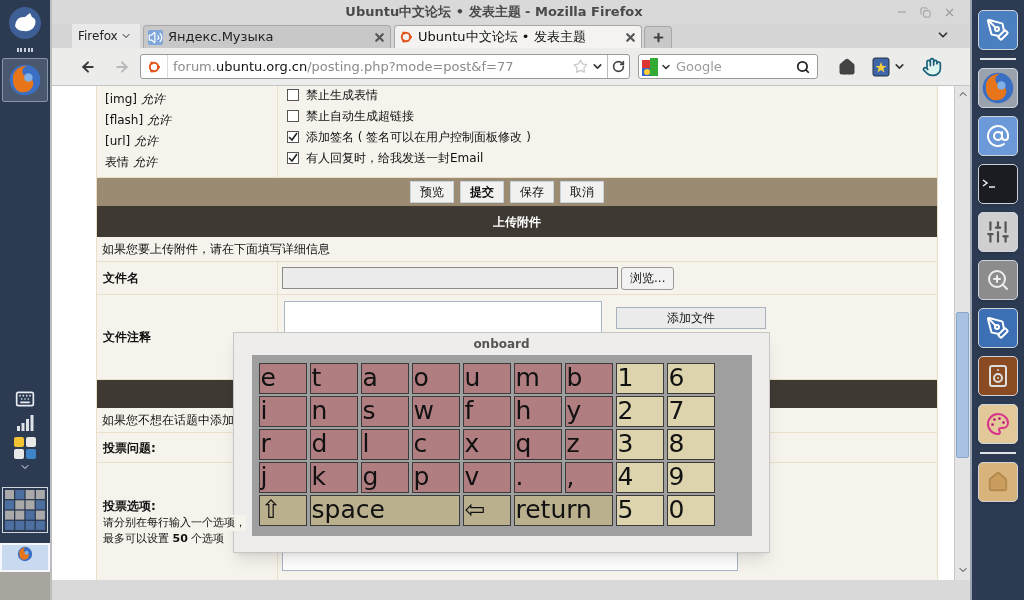  I want to click on keyboard-key: b, so click(588, 378).